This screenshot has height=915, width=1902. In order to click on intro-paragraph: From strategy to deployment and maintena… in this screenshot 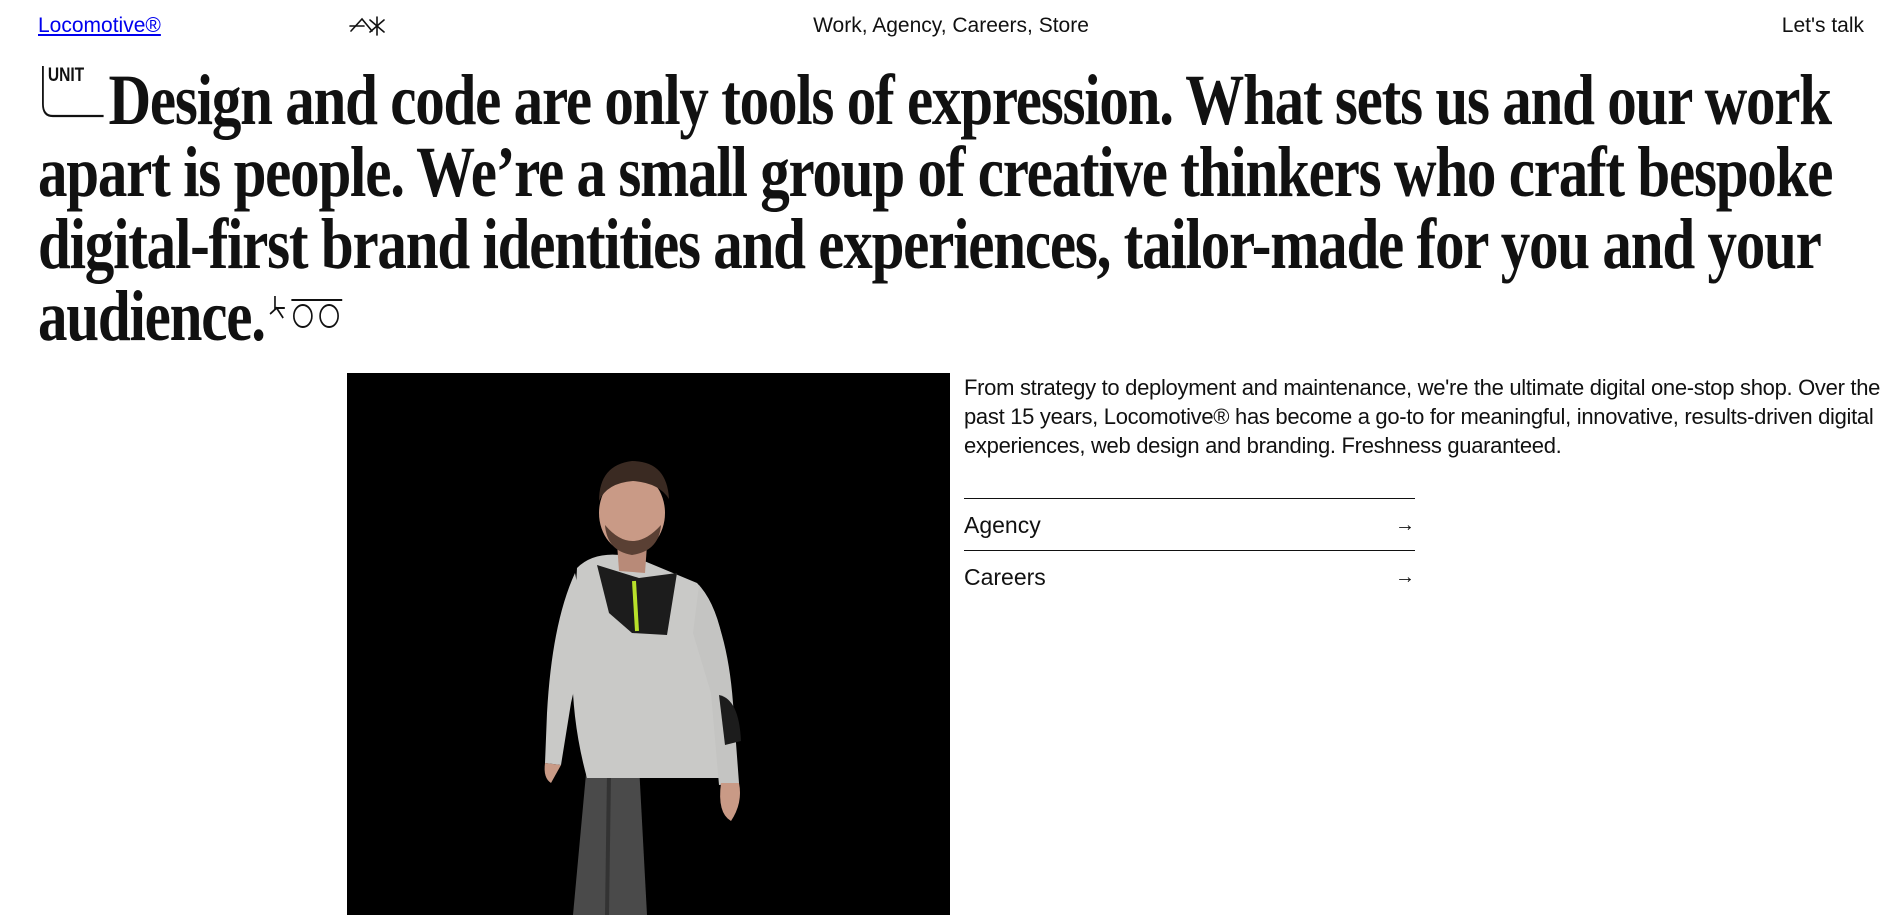, I will do `click(1422, 416)`.